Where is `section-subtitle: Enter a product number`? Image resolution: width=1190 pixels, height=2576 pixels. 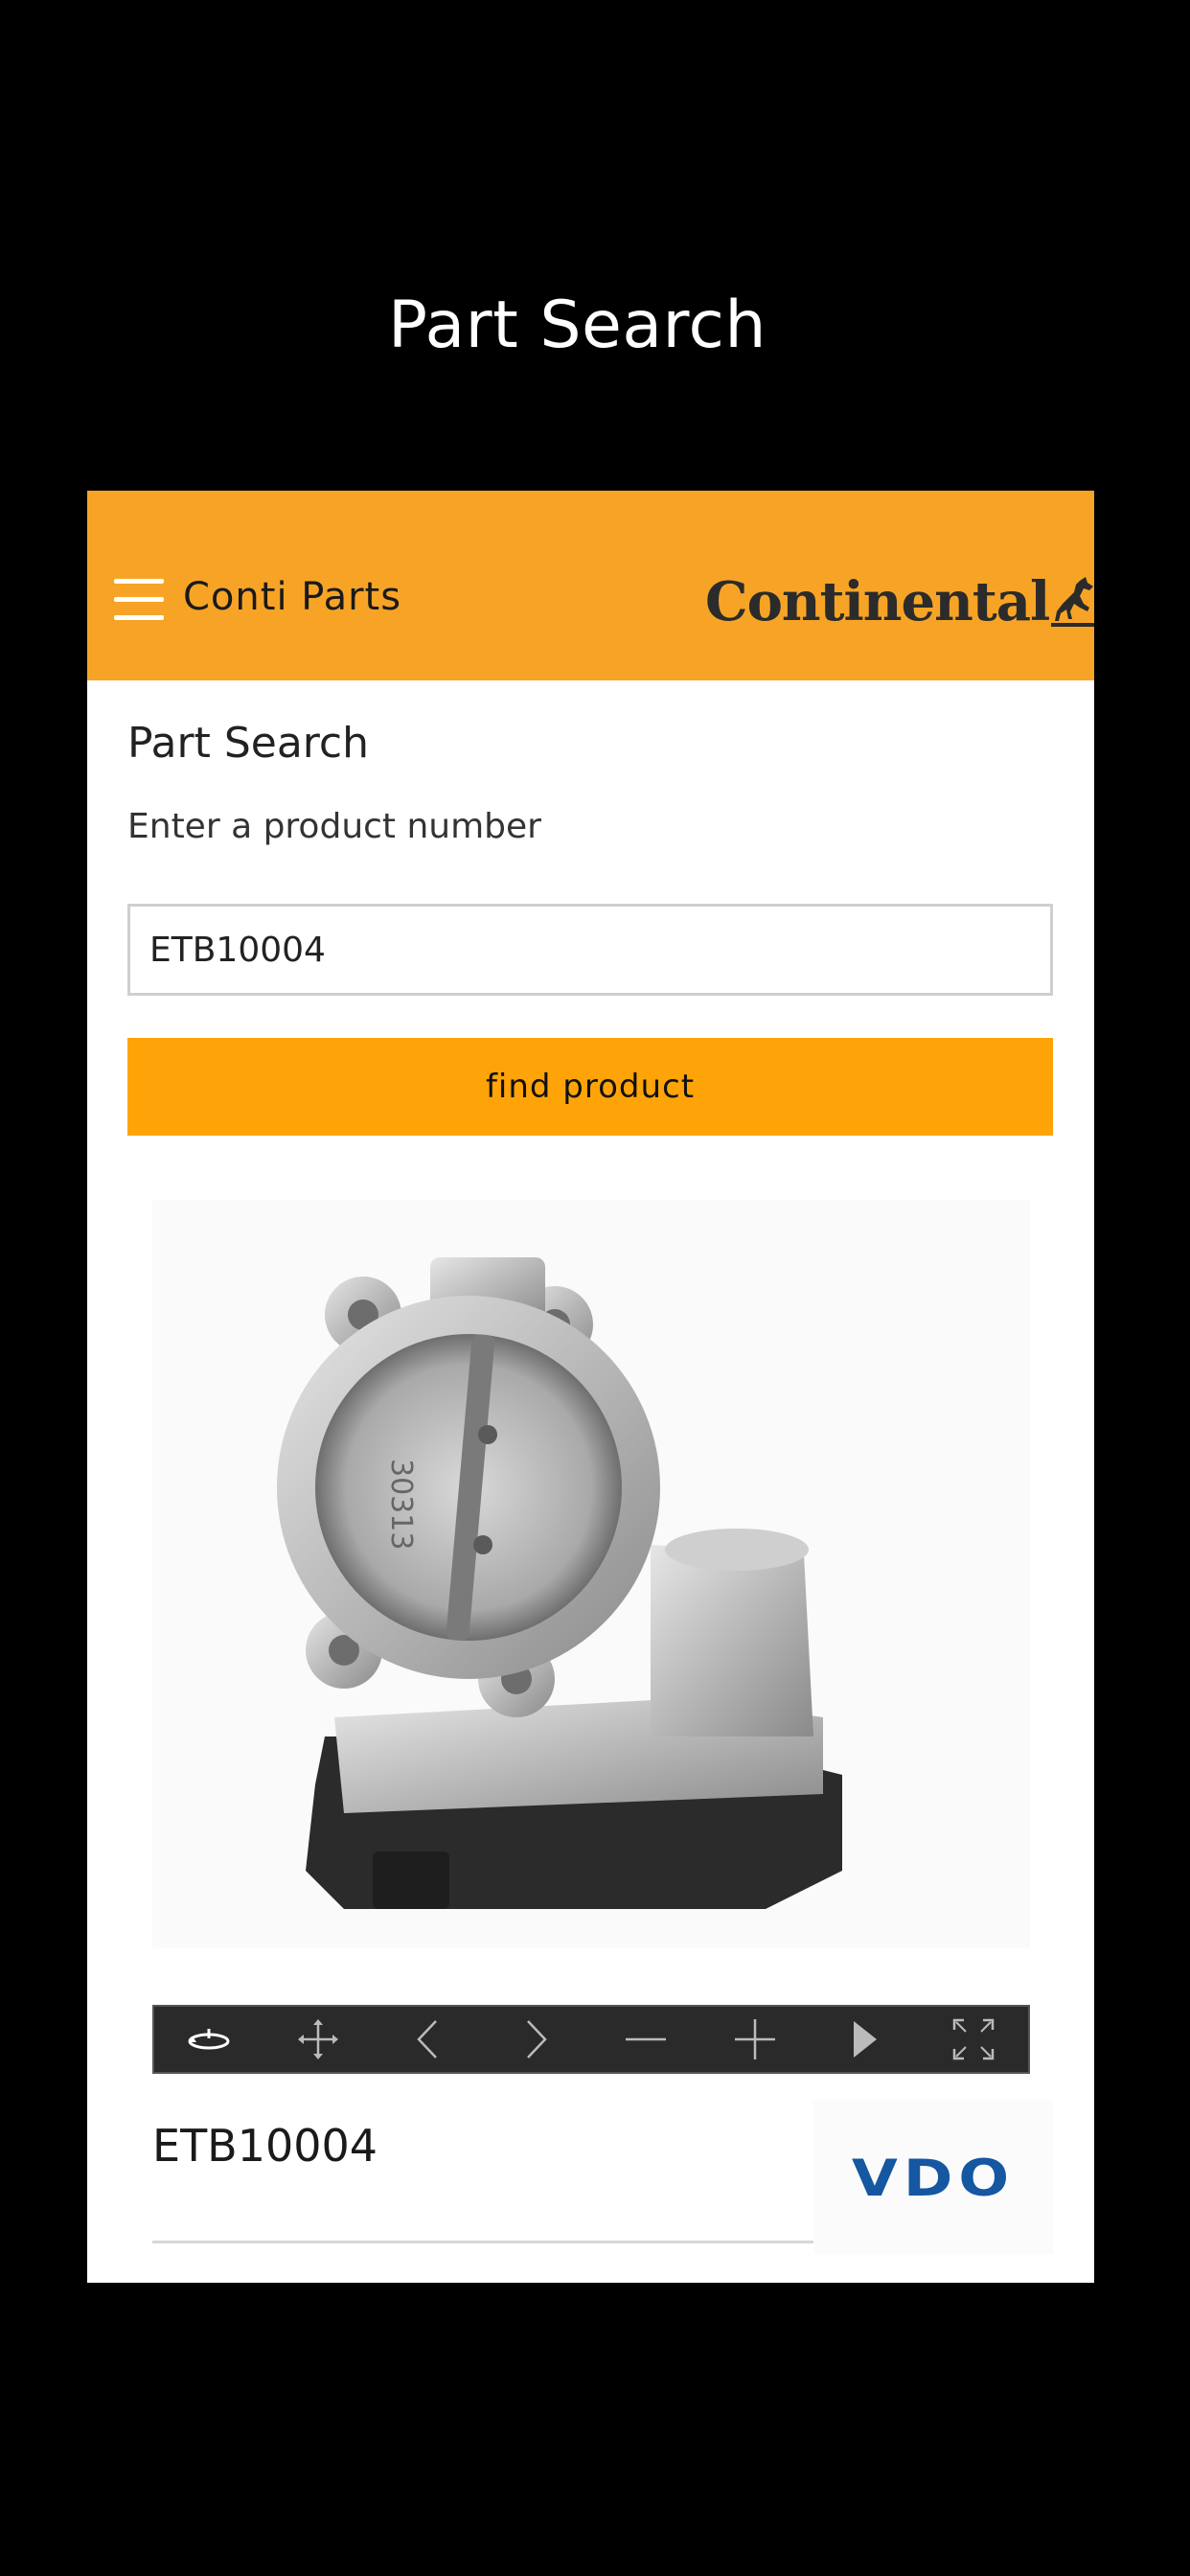
section-subtitle: Enter a product number is located at coordinates (334, 826).